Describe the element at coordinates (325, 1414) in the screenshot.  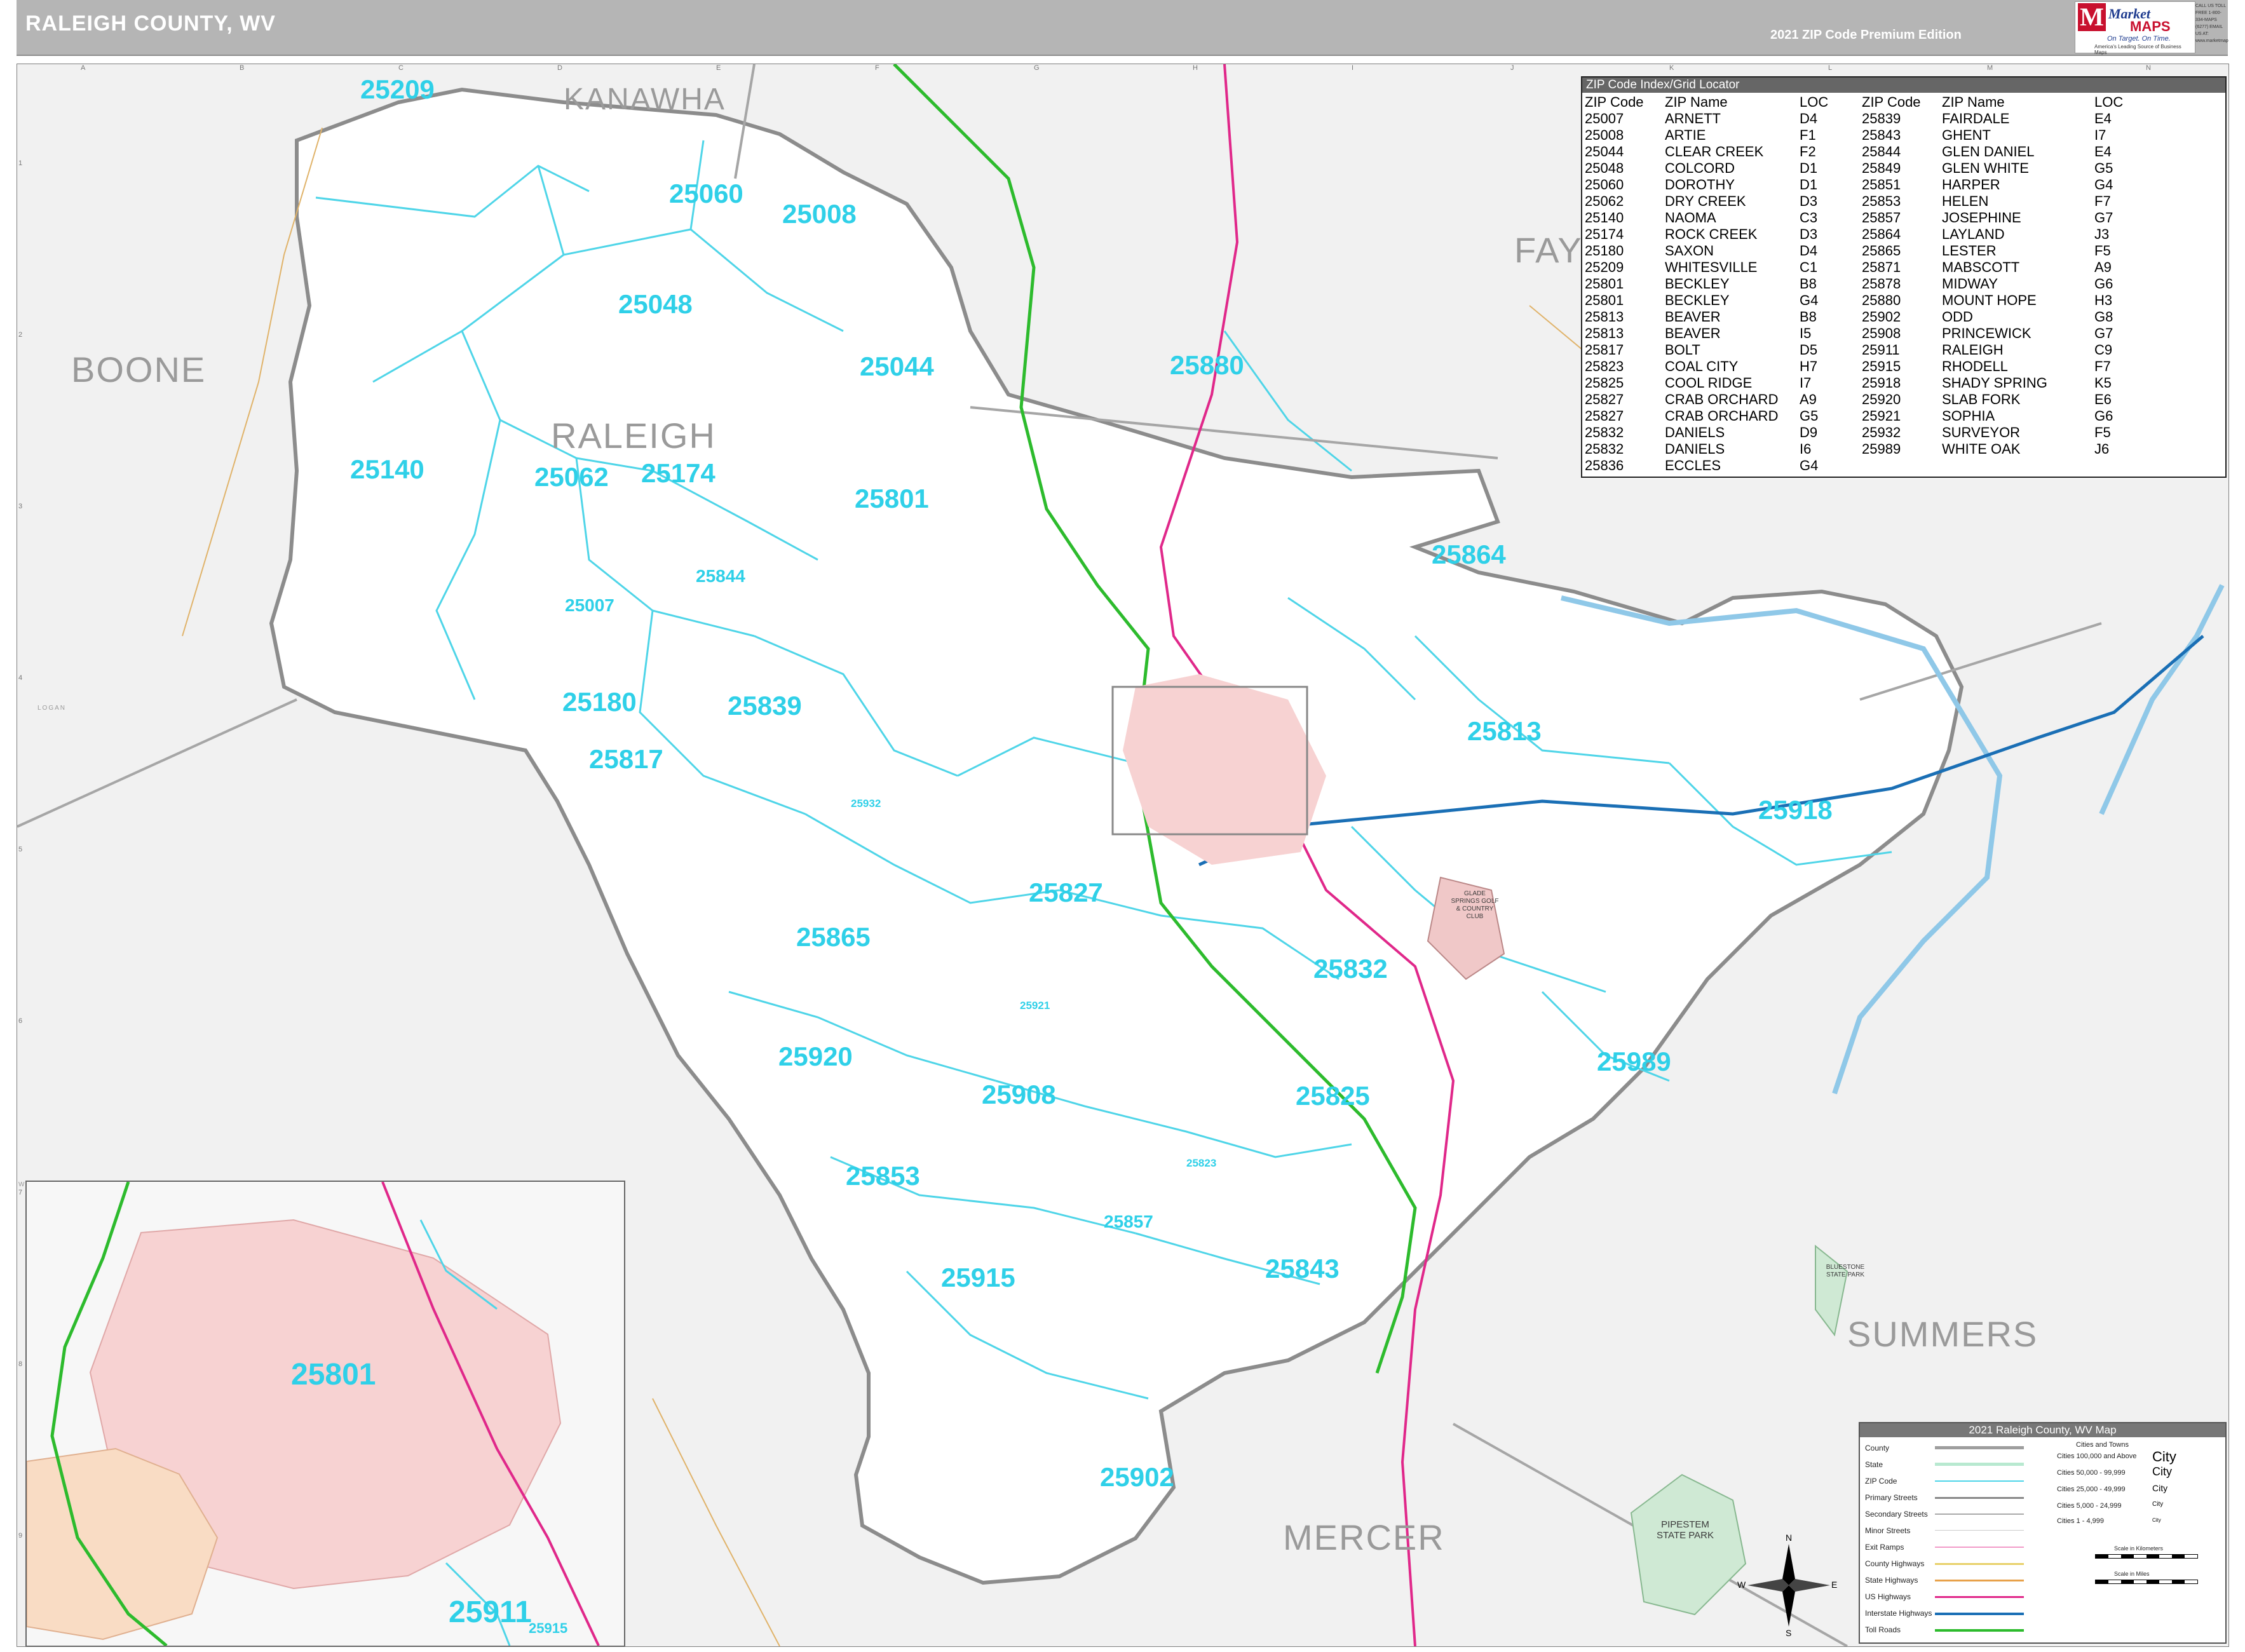
I see `beckley-inset-map: 25801 25911 25915` at that location.